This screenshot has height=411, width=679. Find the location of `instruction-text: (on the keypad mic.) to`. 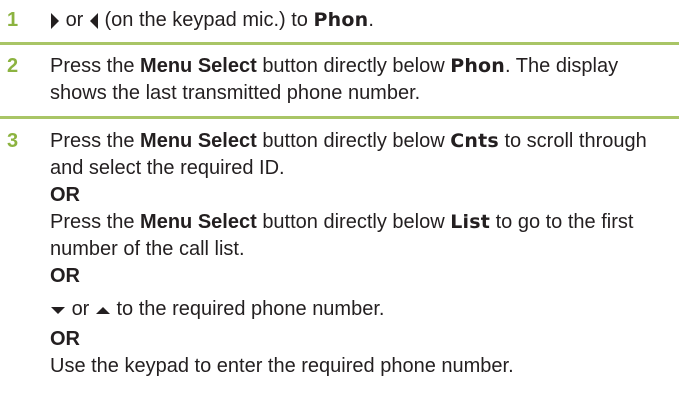

instruction-text: (on the keypad mic.) to is located at coordinates (206, 20).